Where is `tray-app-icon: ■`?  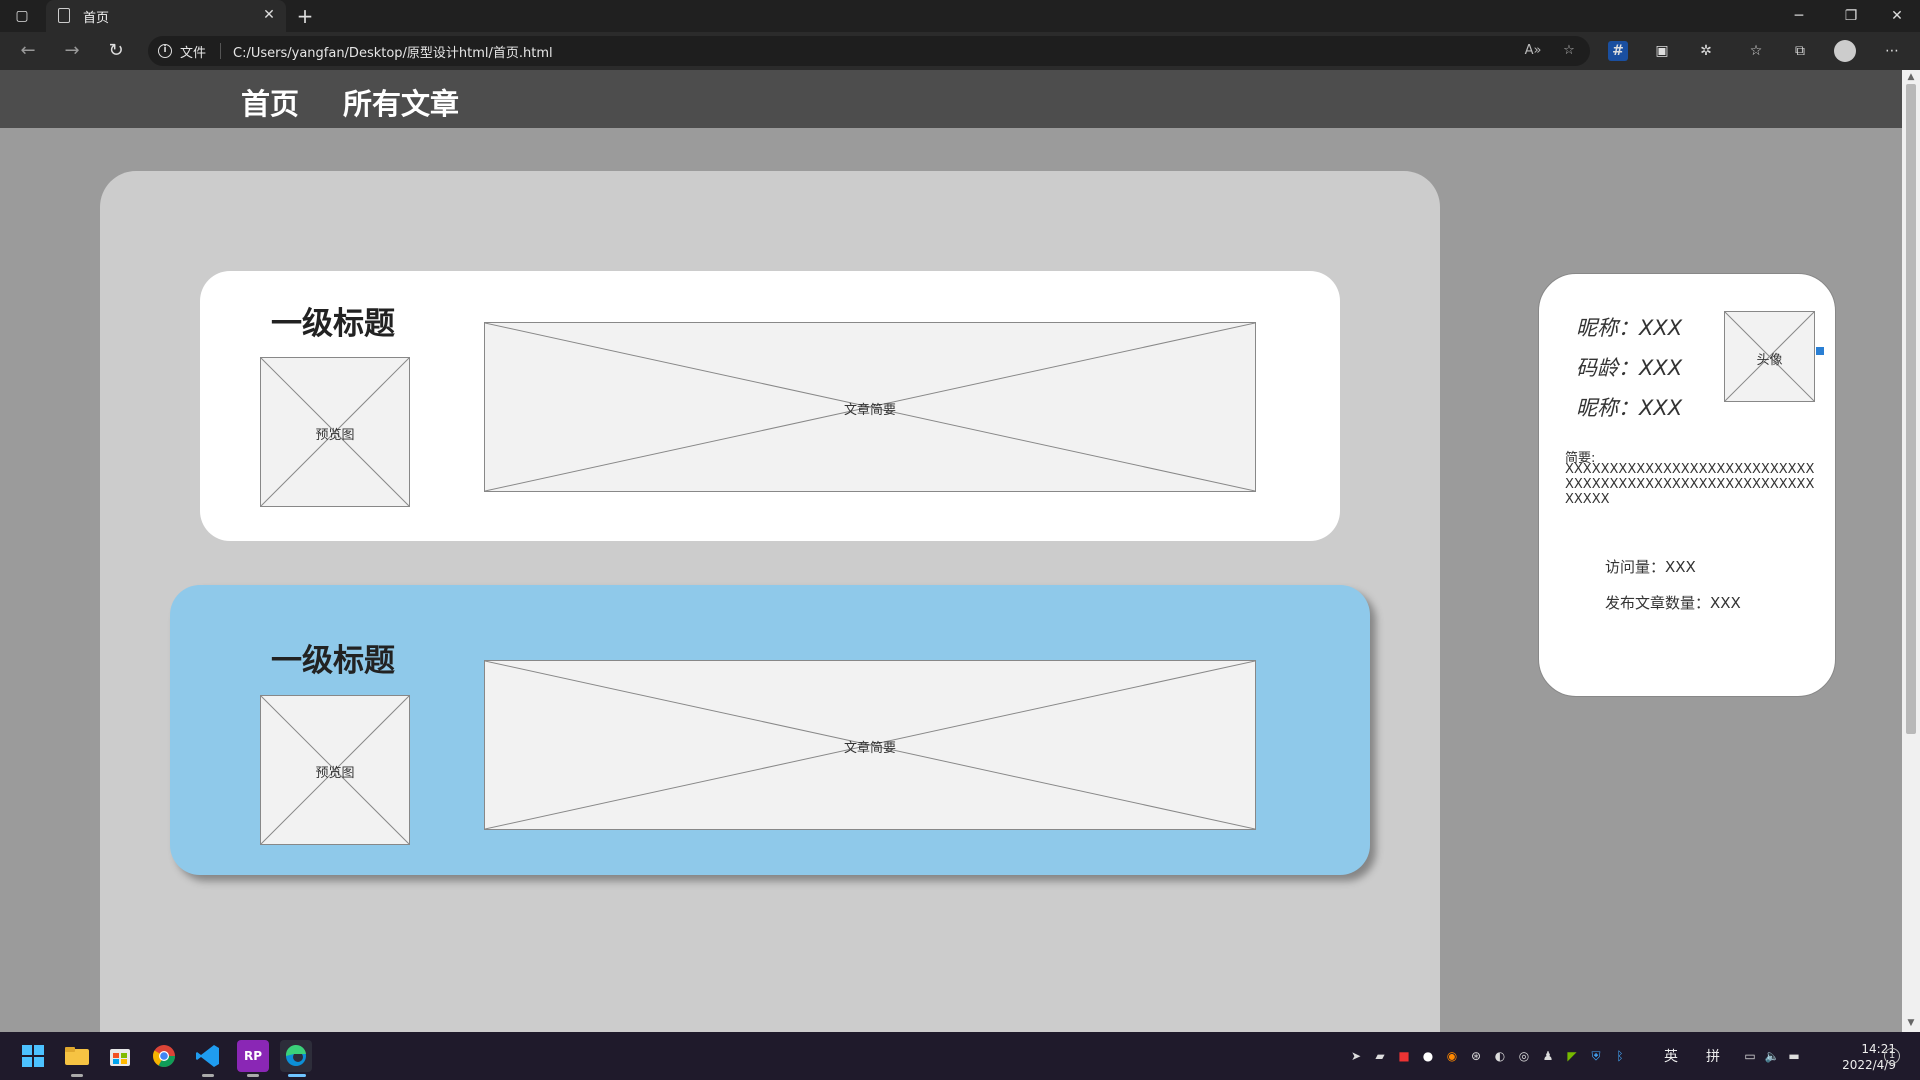 tray-app-icon: ■ is located at coordinates (1404, 1056).